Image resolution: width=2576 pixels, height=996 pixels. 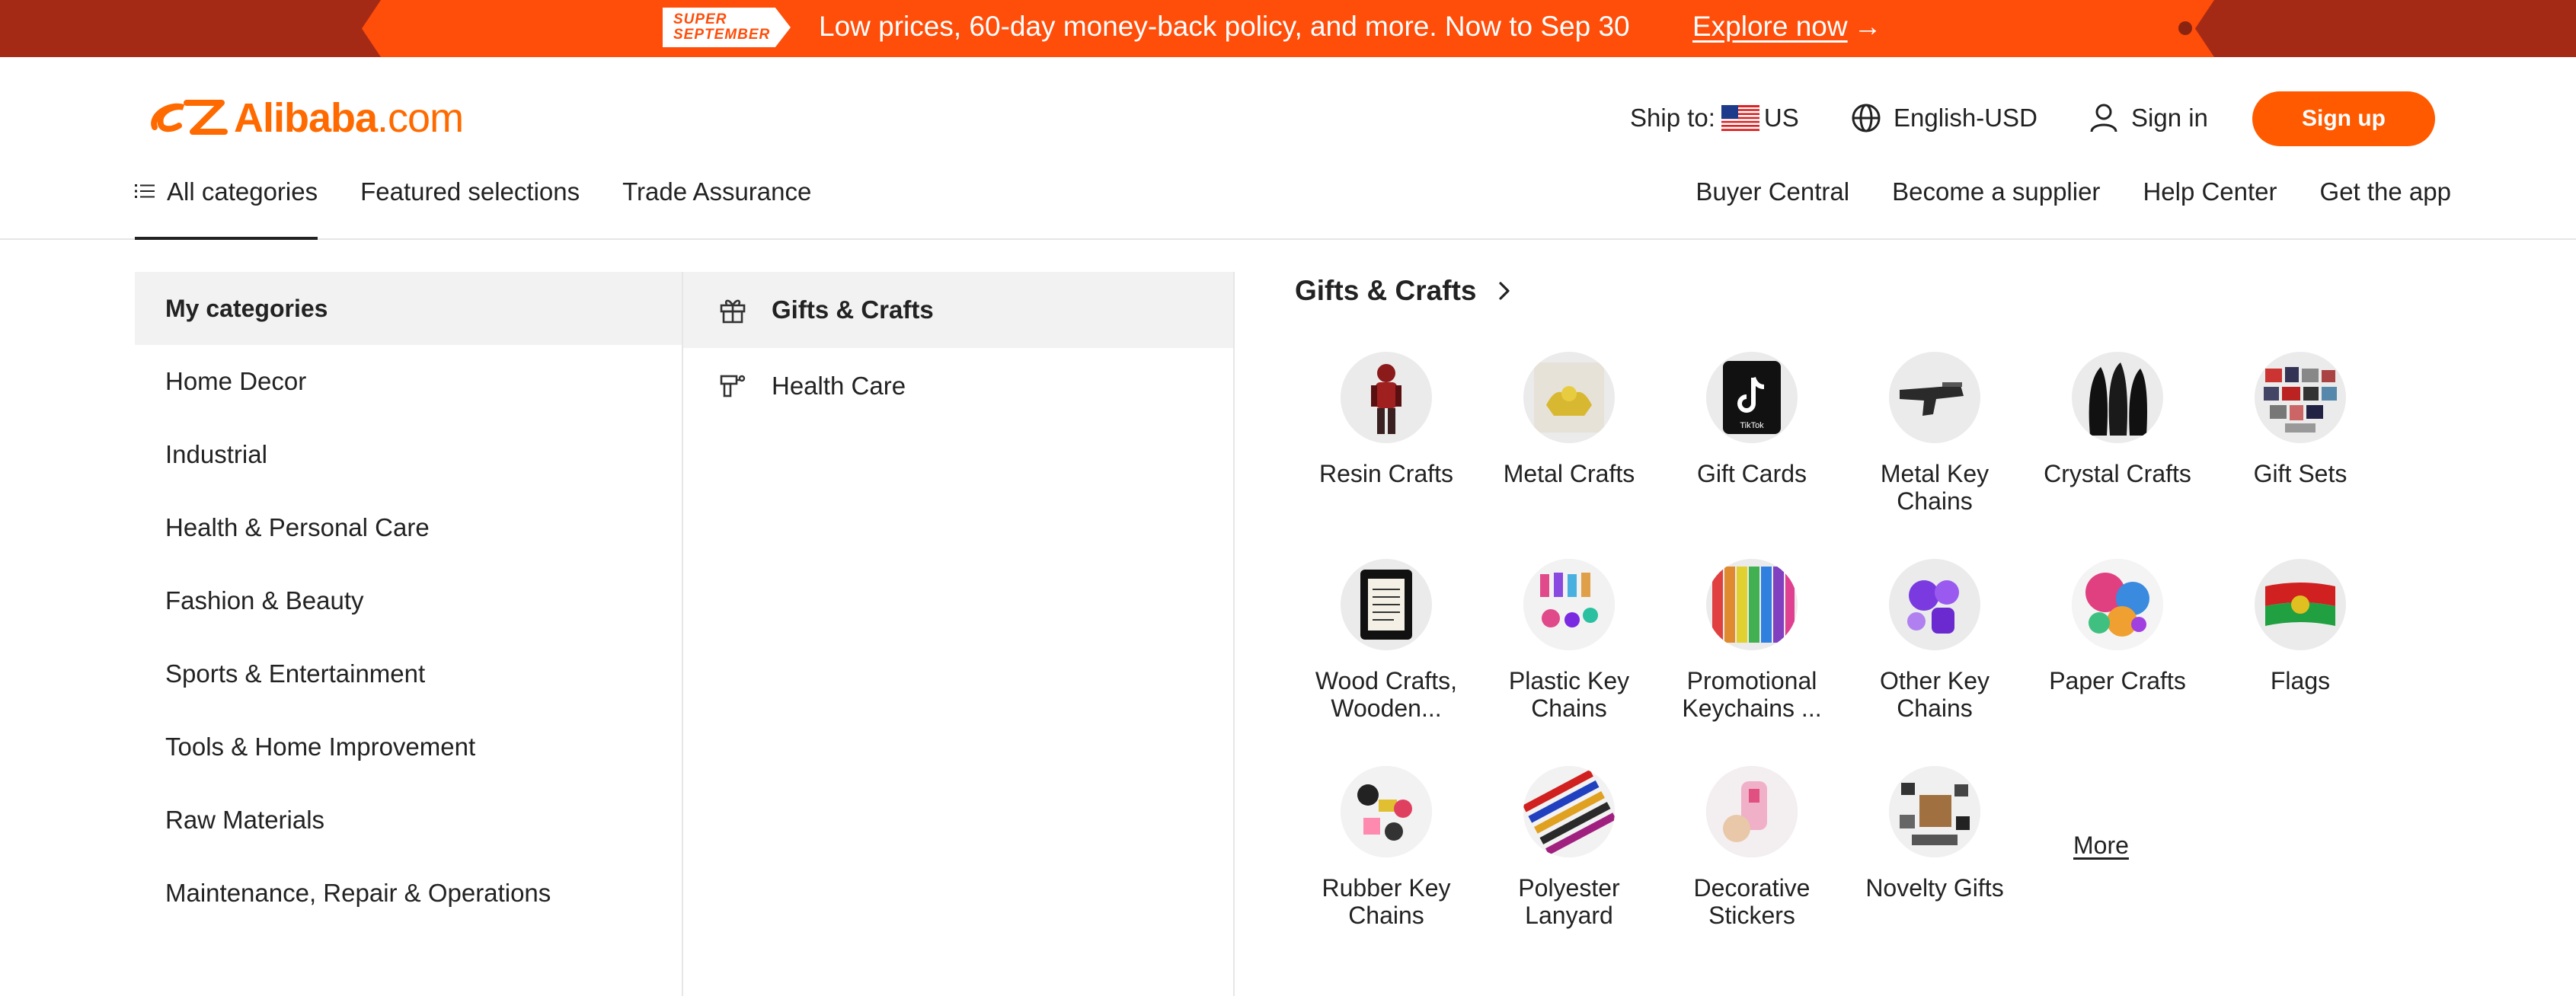 What do you see at coordinates (1752, 604) in the screenshot?
I see `promo-keychain-icon` at bounding box center [1752, 604].